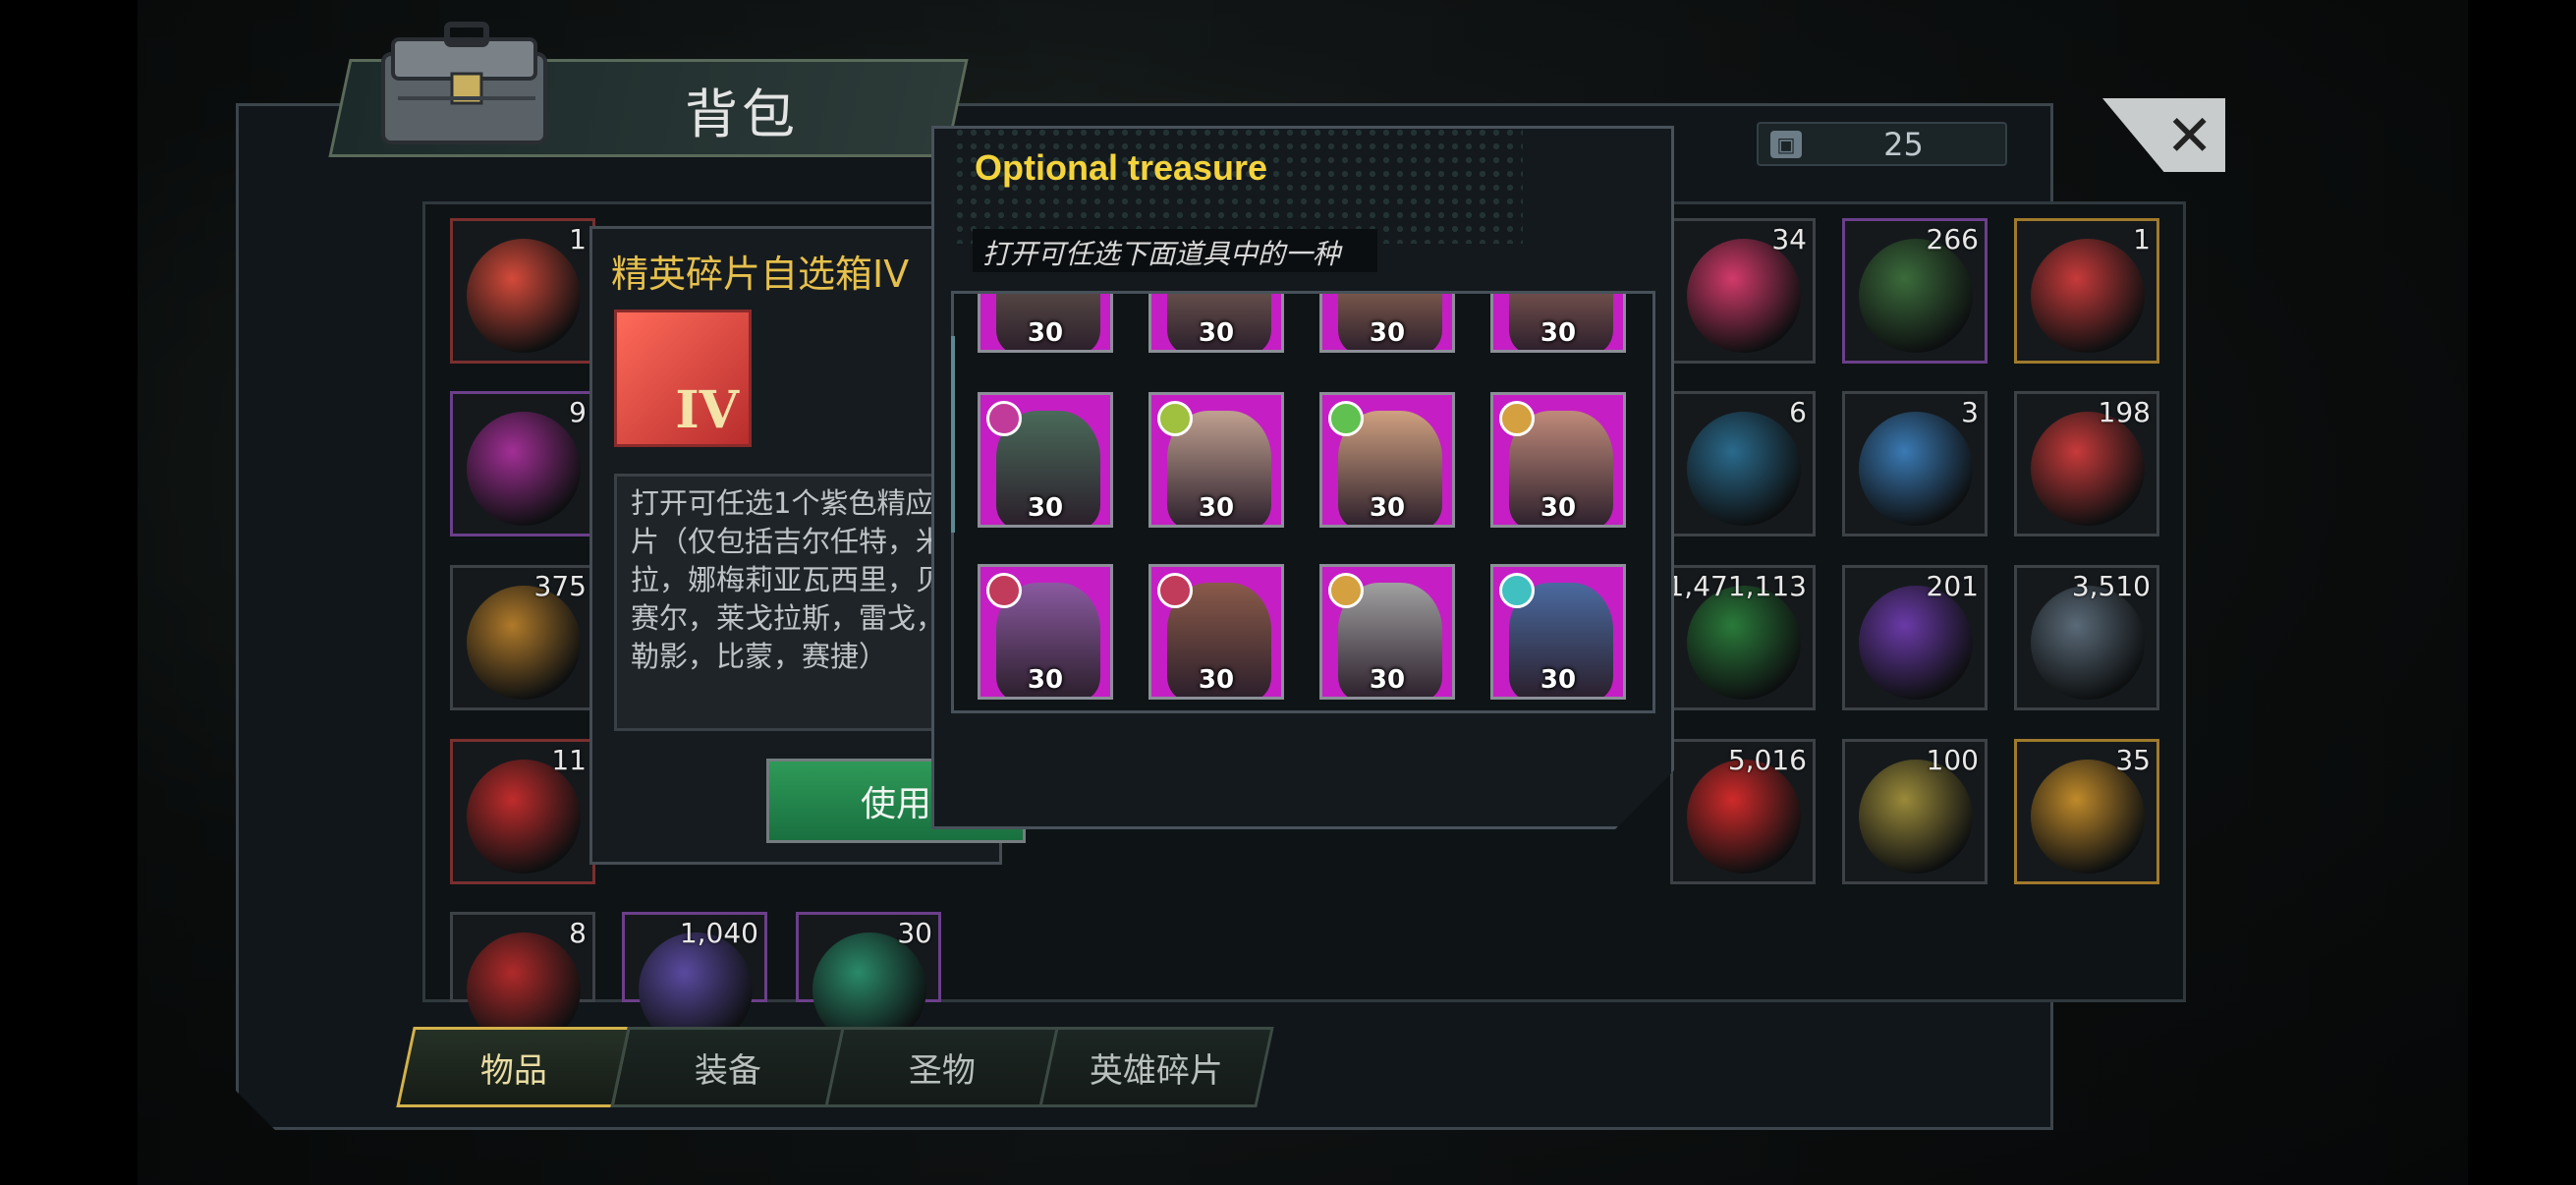 Image resolution: width=2576 pixels, height=1185 pixels. I want to click on tab-label: 英雄碎片, so click(1156, 1071).